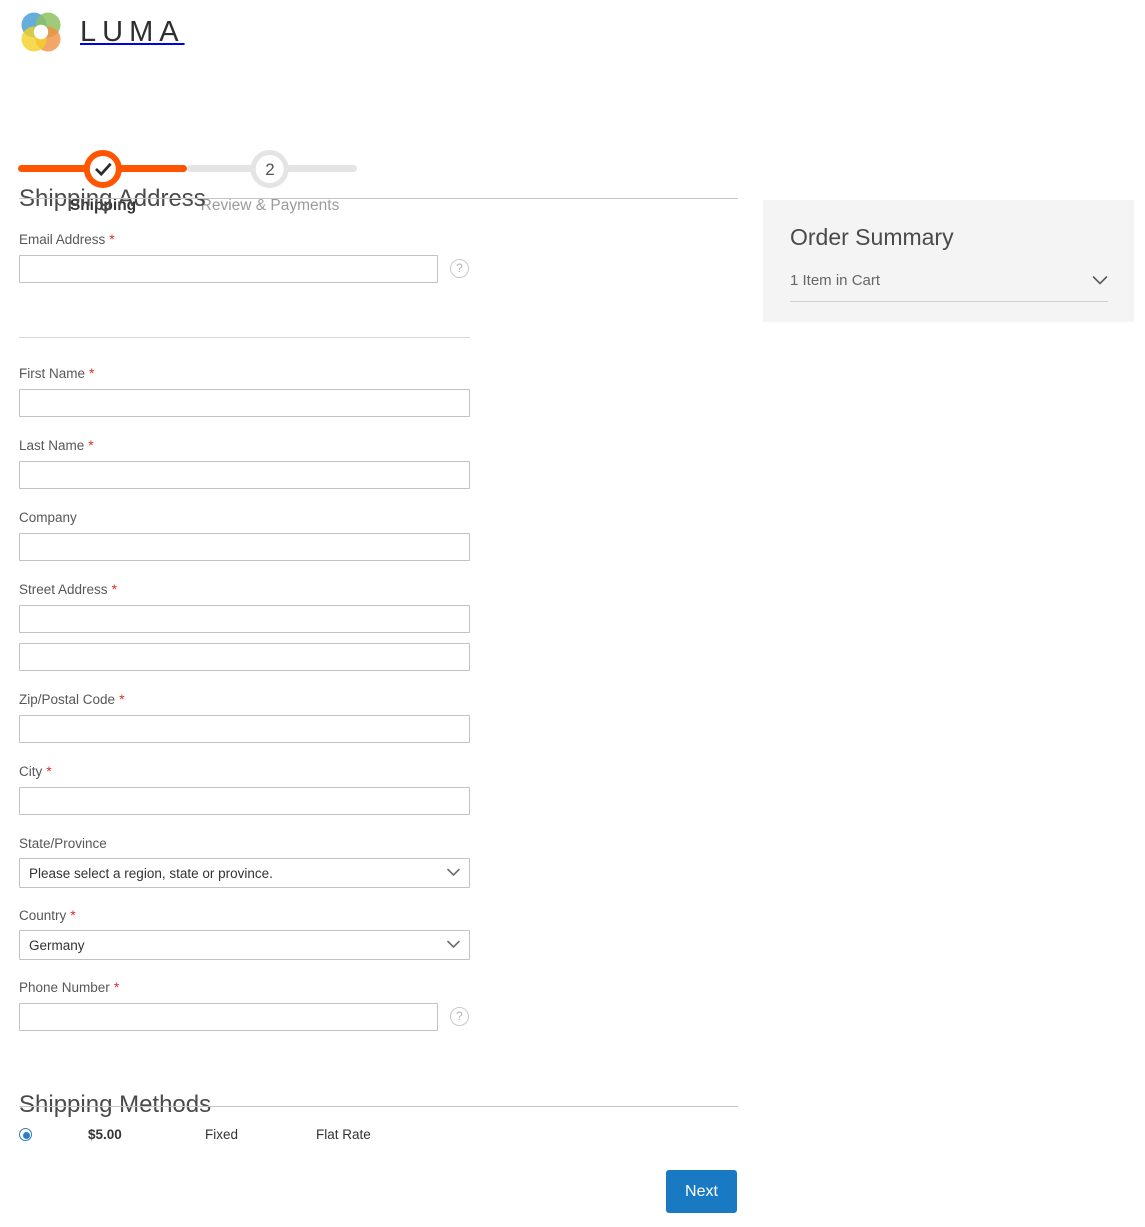  Describe the element at coordinates (378, 198) in the screenshot. I see `shipping-address-rule` at that location.